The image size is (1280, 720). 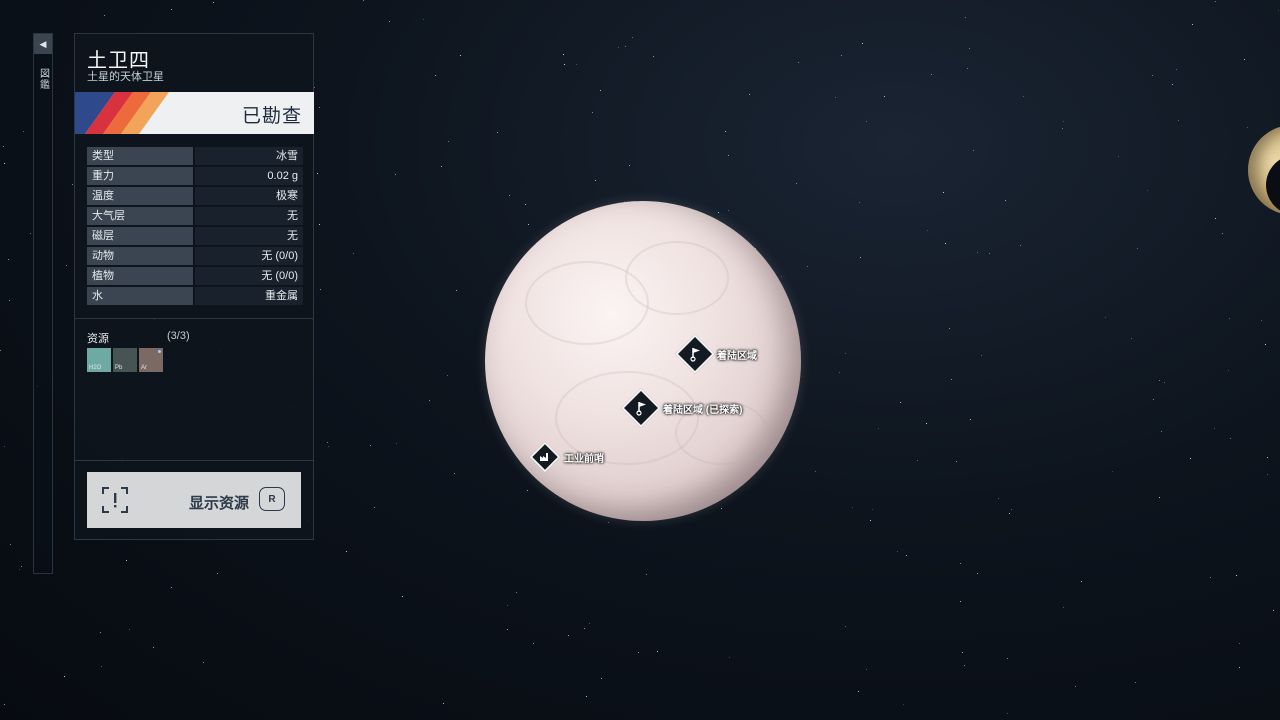 I want to click on stat-row: 植物无 (0/0), so click(x=195, y=276).